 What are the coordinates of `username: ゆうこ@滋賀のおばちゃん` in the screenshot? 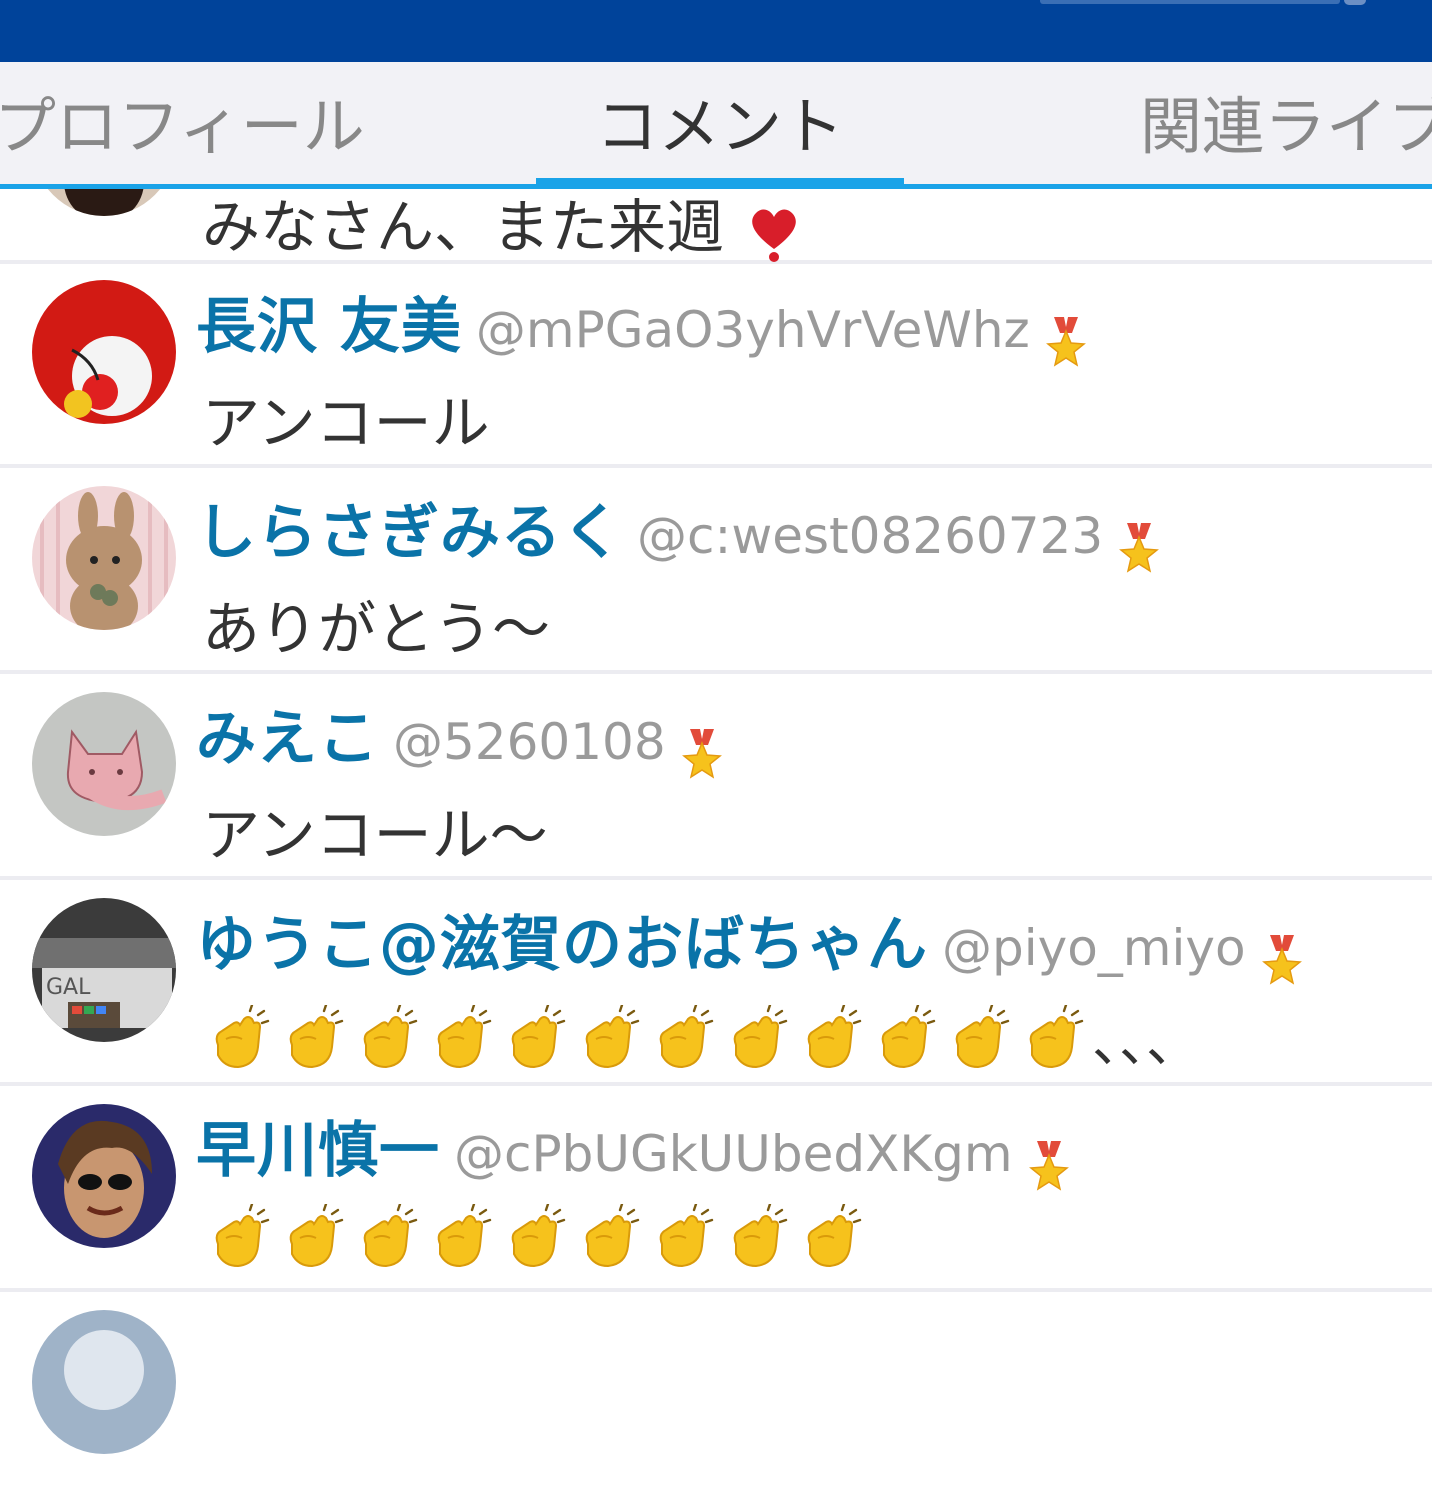 It's located at (562, 945).